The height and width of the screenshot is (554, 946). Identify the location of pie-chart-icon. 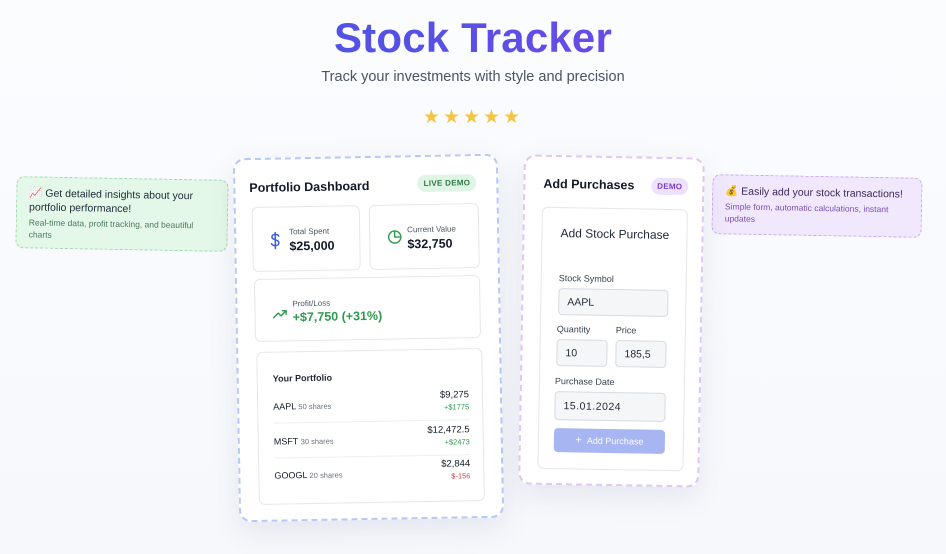
(394, 239).